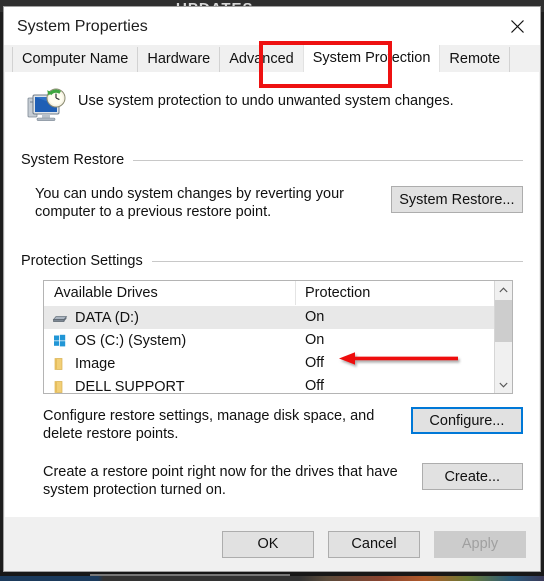  Describe the element at coordinates (75, 59) in the screenshot. I see `tab-computer-name: Computer Name` at that location.